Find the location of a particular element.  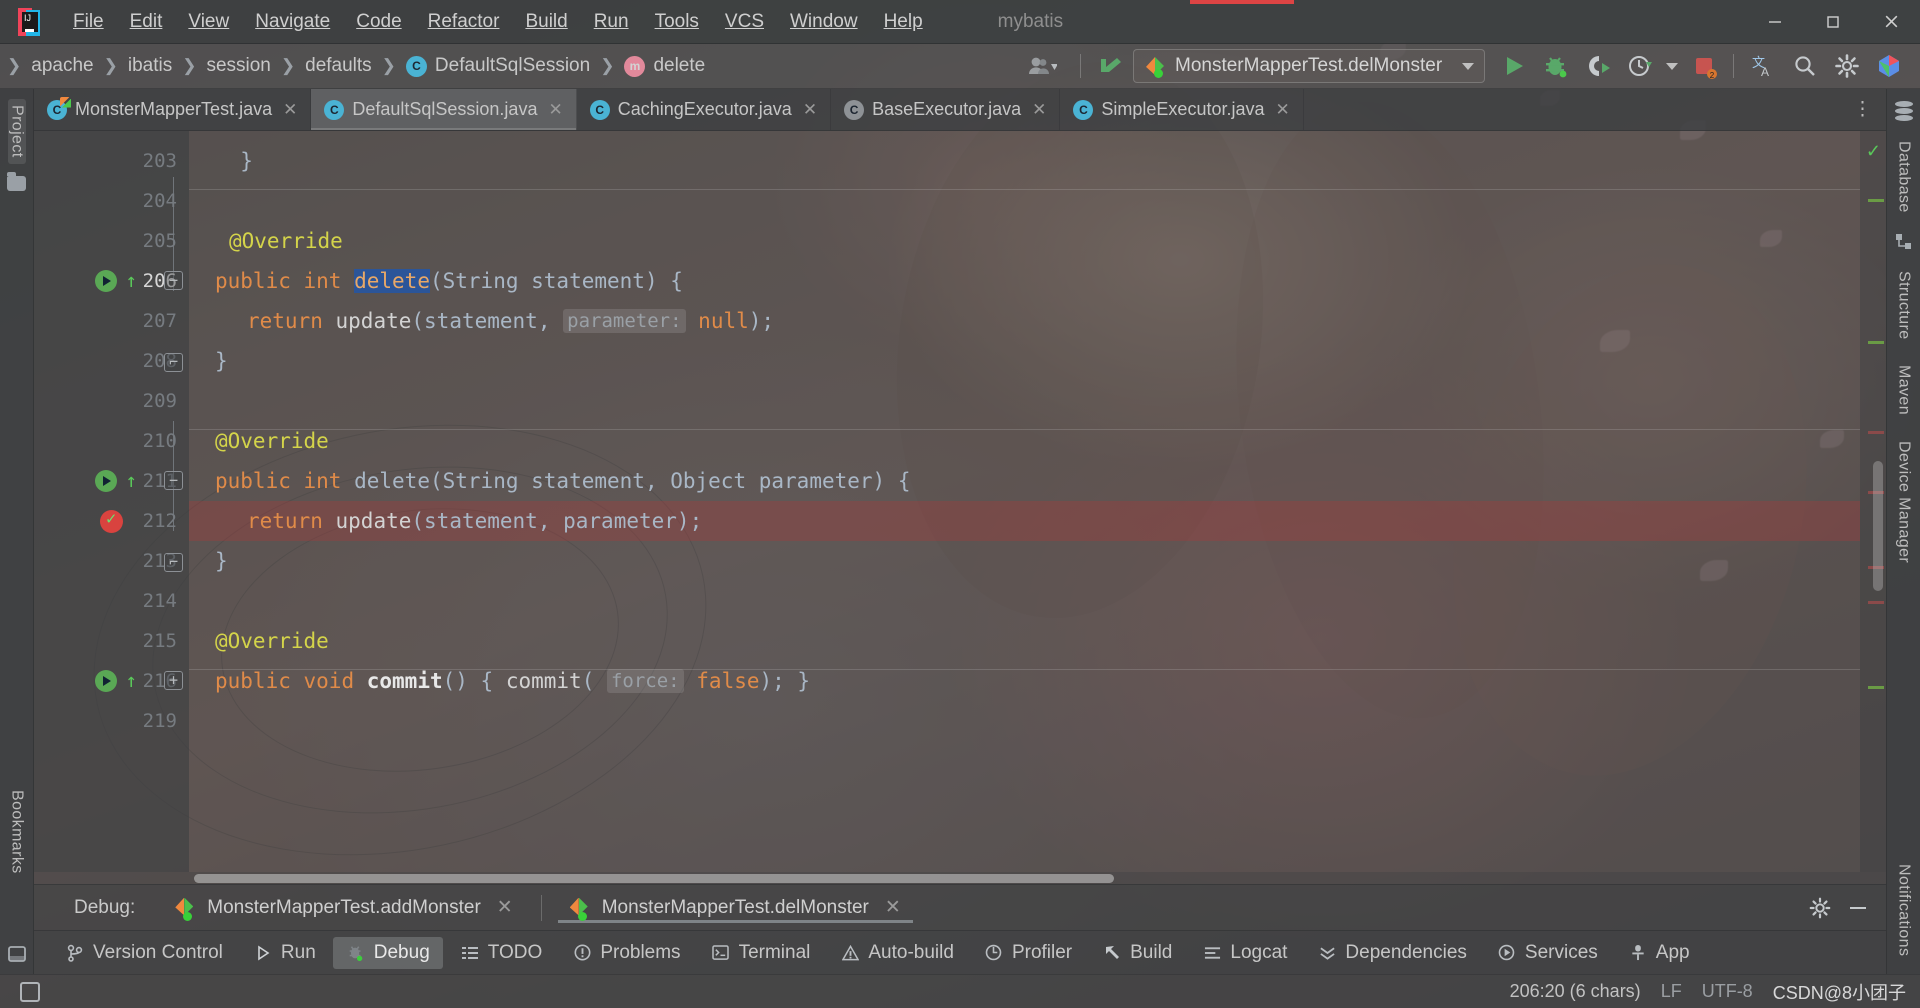

minimize-icon is located at coordinates (1858, 908).